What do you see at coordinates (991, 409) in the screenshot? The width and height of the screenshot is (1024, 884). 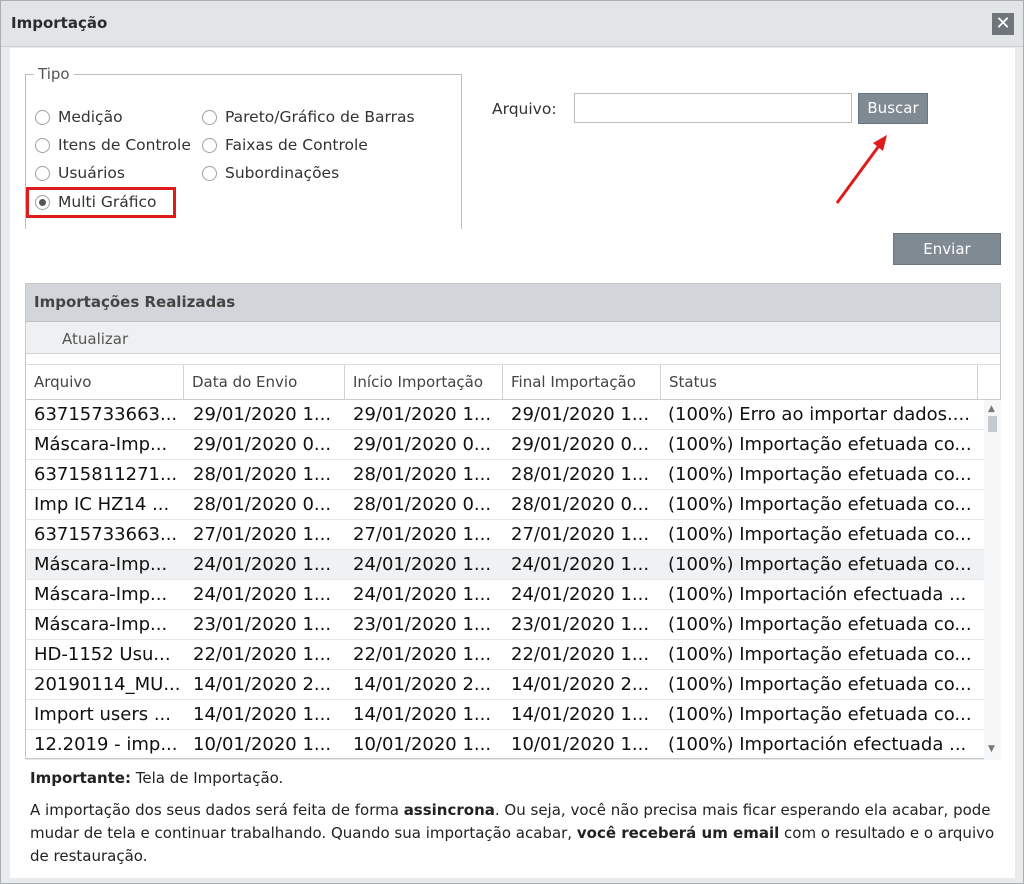 I see `scroll-up-icon: ▲` at bounding box center [991, 409].